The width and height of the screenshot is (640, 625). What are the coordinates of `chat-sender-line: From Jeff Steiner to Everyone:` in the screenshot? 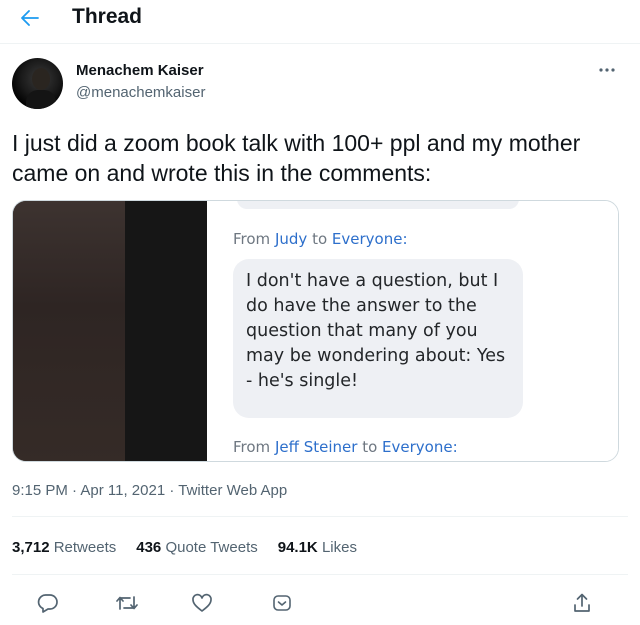 It's located at (345, 447).